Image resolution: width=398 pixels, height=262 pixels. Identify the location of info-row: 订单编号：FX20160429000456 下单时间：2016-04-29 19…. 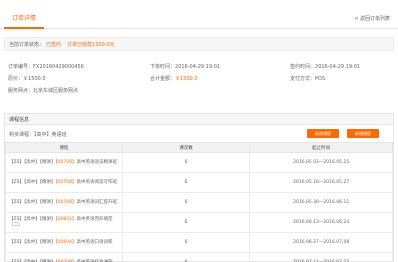
(199, 69).